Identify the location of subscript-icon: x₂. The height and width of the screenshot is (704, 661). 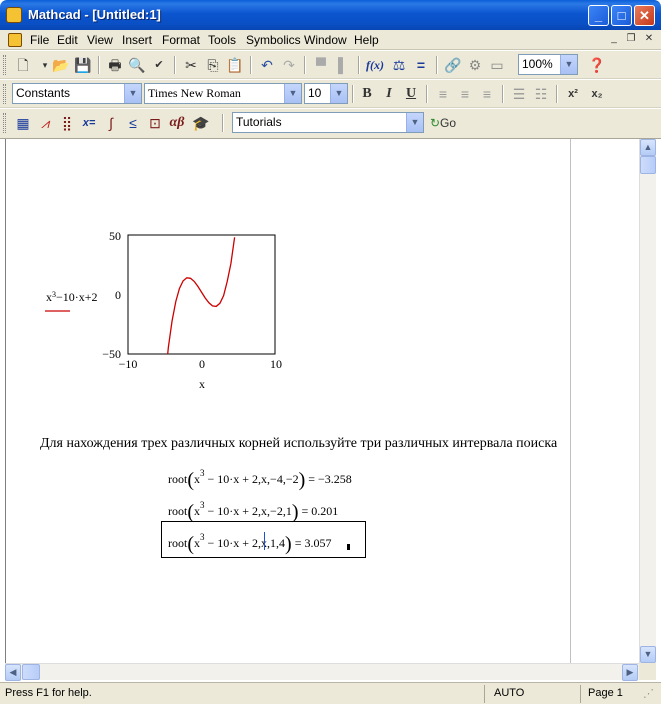
(597, 94).